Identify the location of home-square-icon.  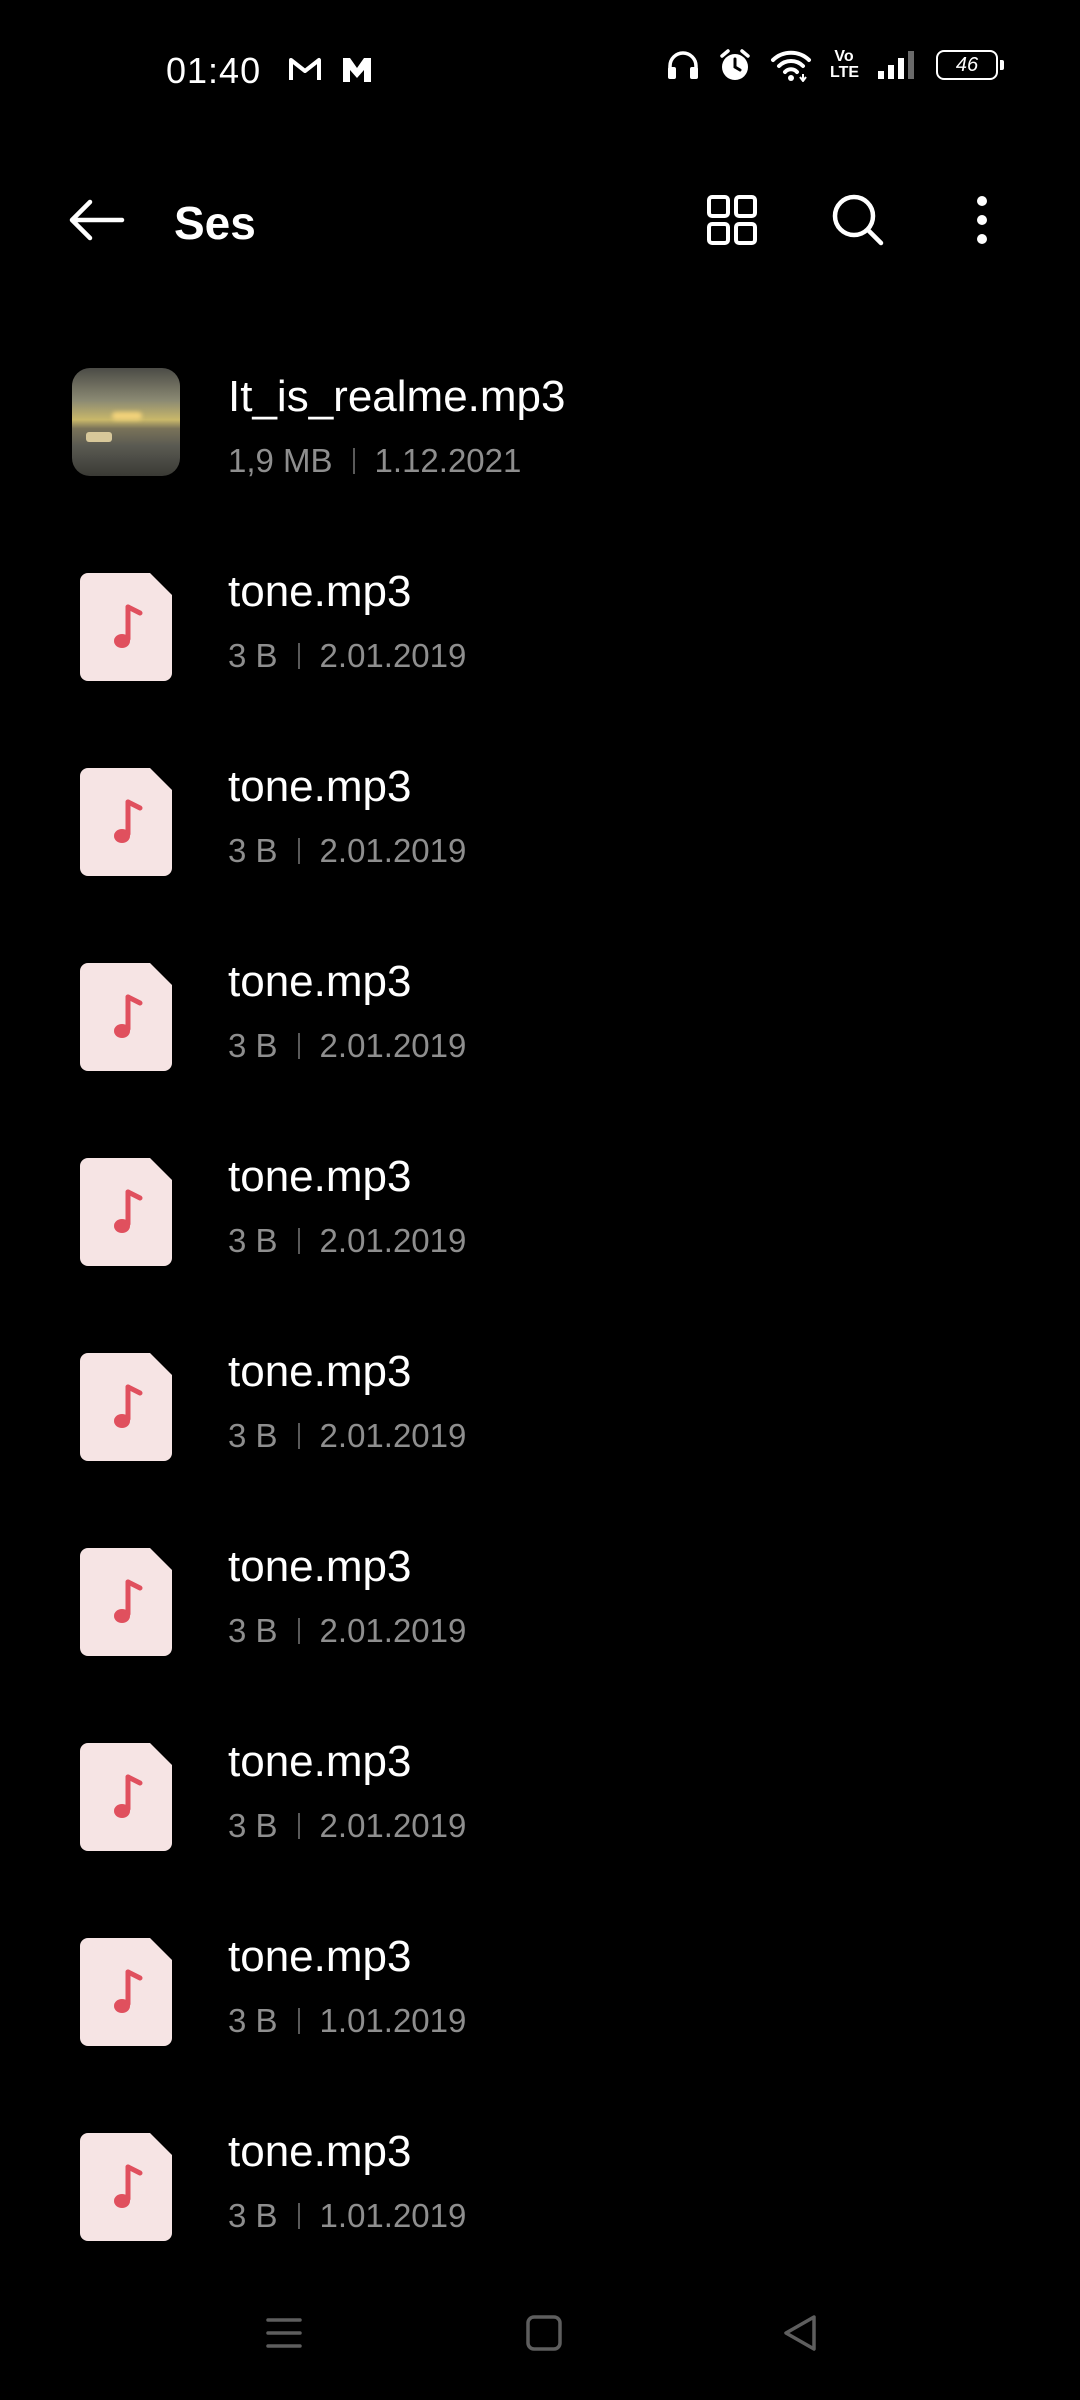
(544, 2333).